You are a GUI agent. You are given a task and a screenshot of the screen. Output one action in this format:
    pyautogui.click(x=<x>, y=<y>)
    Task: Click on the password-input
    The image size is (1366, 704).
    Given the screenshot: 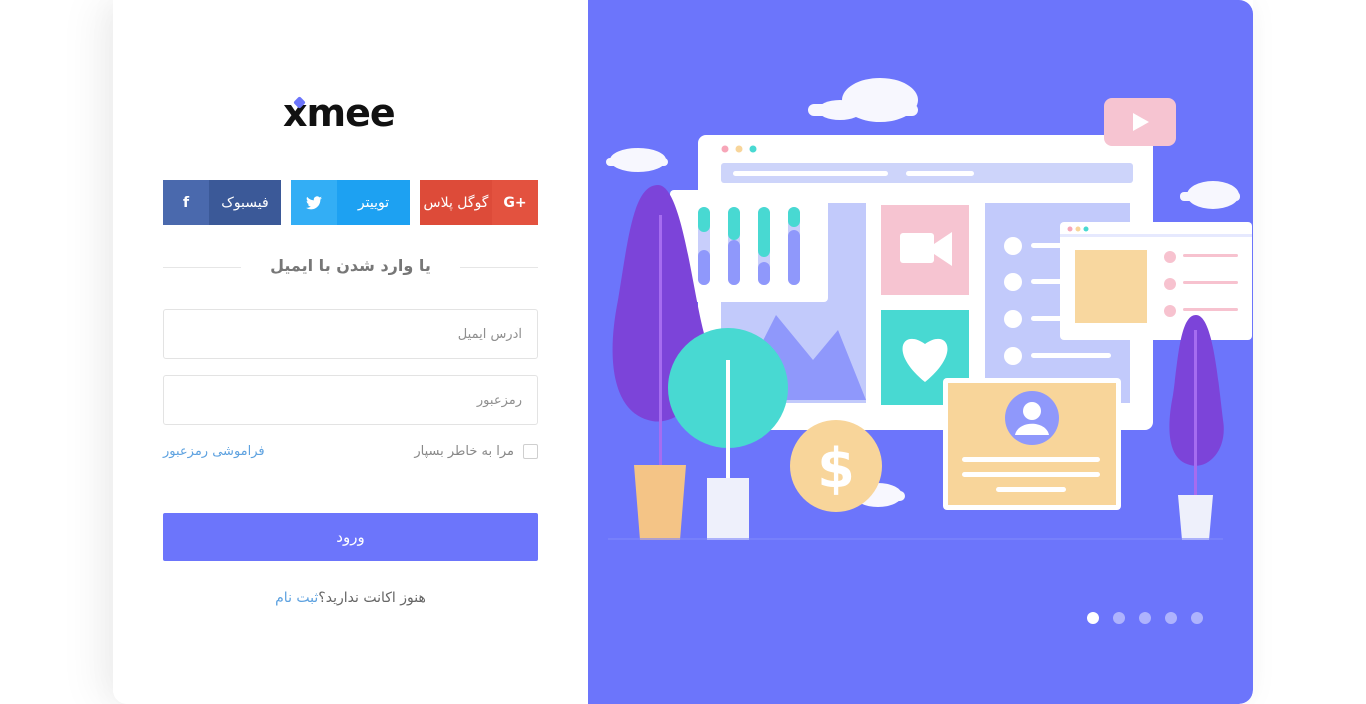 What is the action you would take?
    pyautogui.click(x=350, y=400)
    